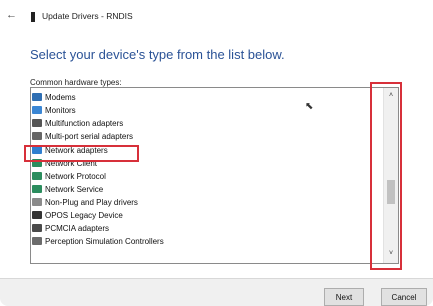 The height and width of the screenshot is (306, 433). What do you see at coordinates (197, 136) in the screenshot?
I see `list-item: Multi-port serial adapters` at bounding box center [197, 136].